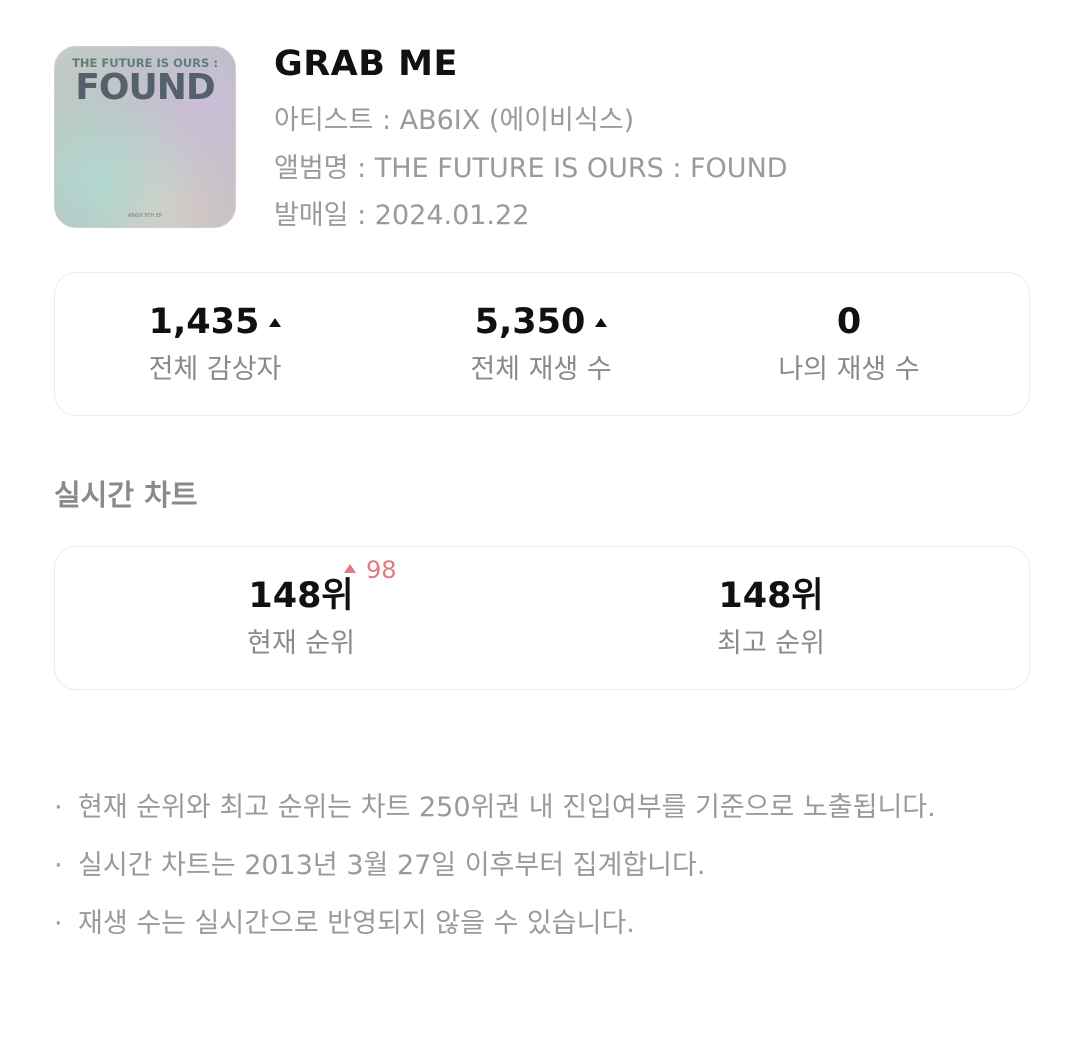 The image size is (1080, 1051). I want to click on note-item: · 실시간 차트는 2013년 3월 27일 이후부터 집계합니다., so click(549, 866).